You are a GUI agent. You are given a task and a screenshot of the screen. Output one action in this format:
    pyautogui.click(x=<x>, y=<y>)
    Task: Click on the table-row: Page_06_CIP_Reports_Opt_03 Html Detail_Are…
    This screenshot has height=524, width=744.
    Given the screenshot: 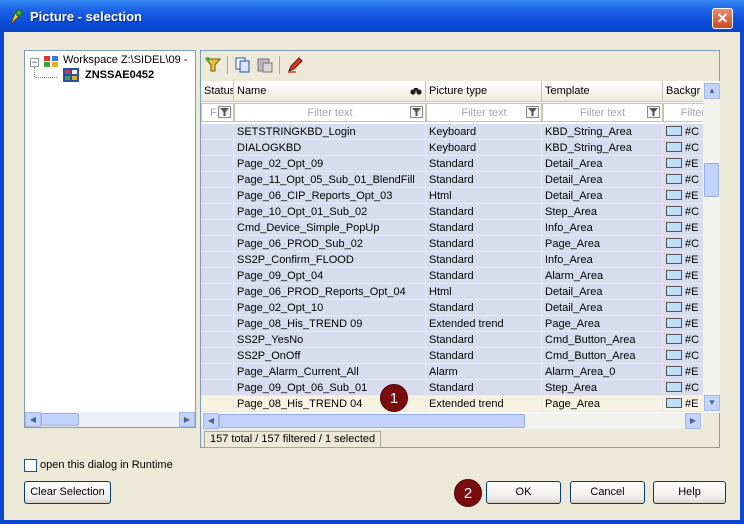 What is the action you would take?
    pyautogui.click(x=452, y=196)
    